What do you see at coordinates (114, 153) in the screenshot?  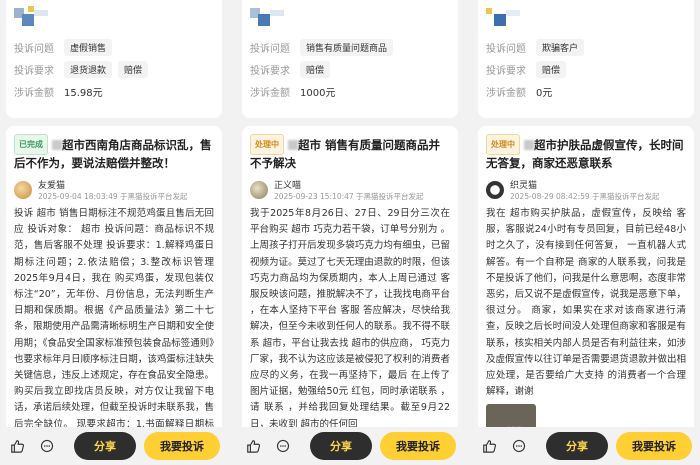 I see `complaint-title: 已完成 超市西南角店商品标识乱，售后不作为，要说法赔偿并整改！` at bounding box center [114, 153].